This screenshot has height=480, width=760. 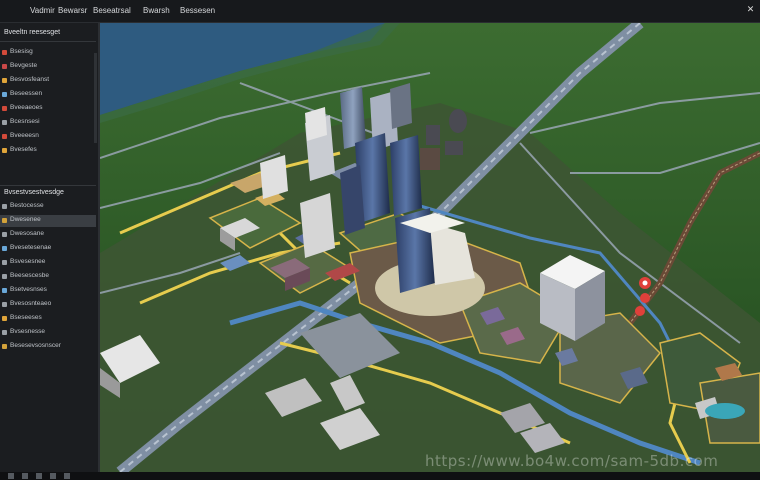 I want to click on sidebar-layer-item: Besvosfeanst, so click(x=48, y=81).